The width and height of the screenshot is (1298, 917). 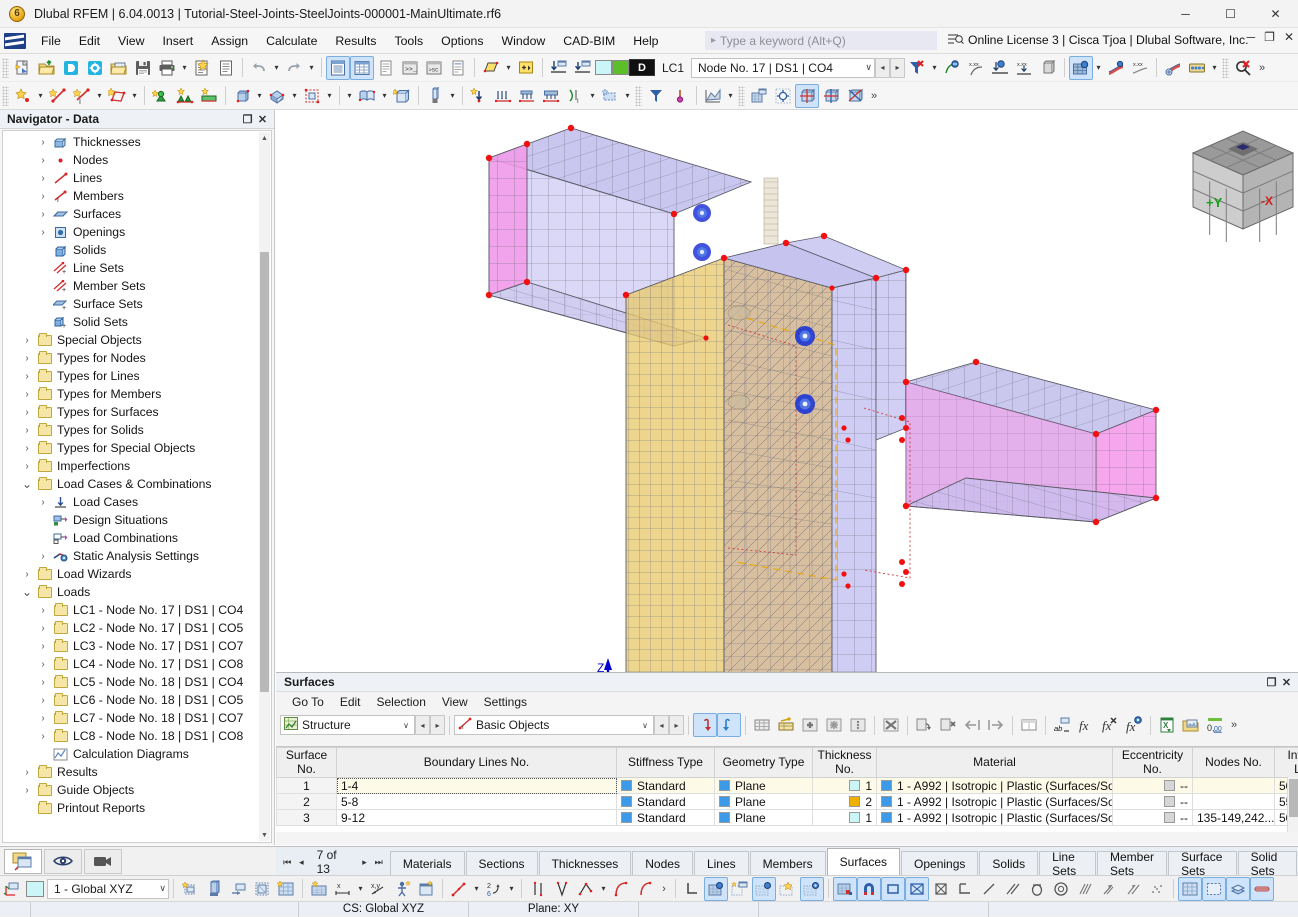 What do you see at coordinates (134, 96) in the screenshot?
I see `new-surface-dropdown-caret: ▾` at bounding box center [134, 96].